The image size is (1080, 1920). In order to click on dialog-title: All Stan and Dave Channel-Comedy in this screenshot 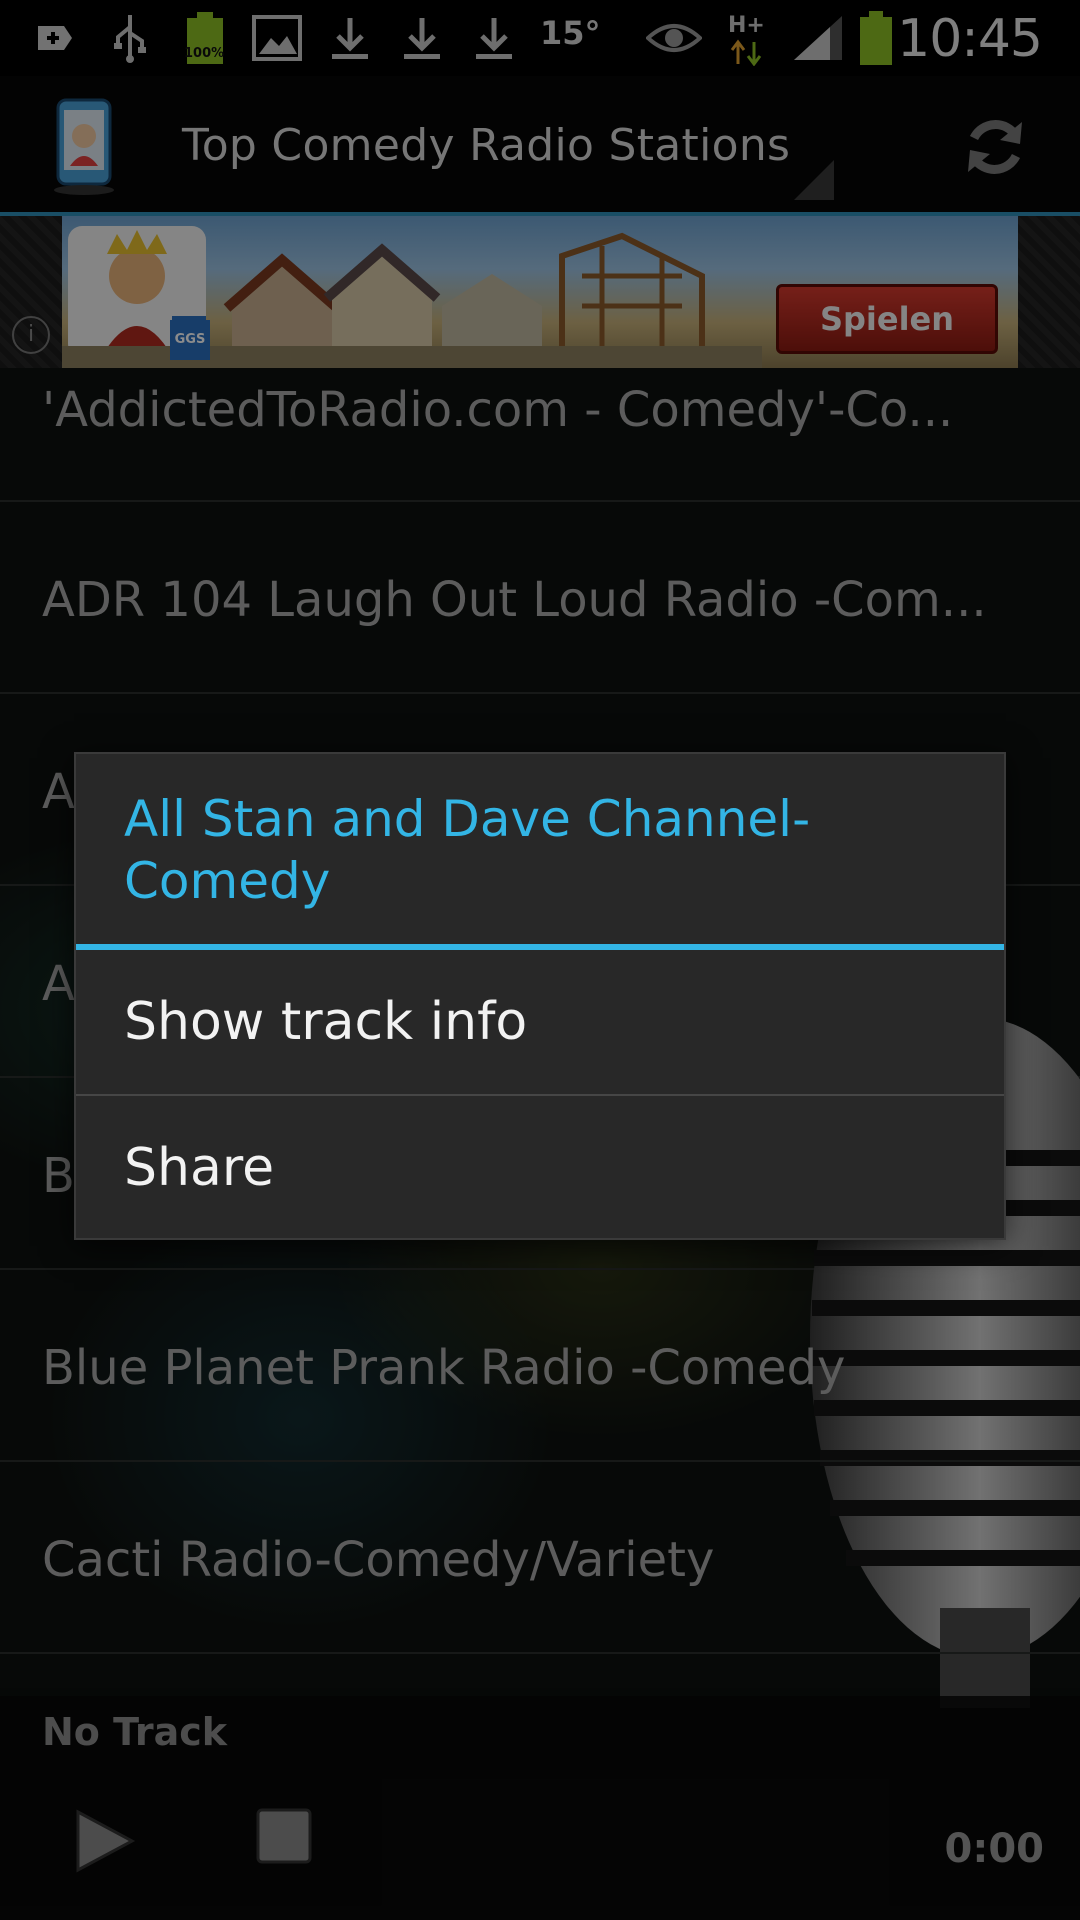, I will do `click(467, 850)`.